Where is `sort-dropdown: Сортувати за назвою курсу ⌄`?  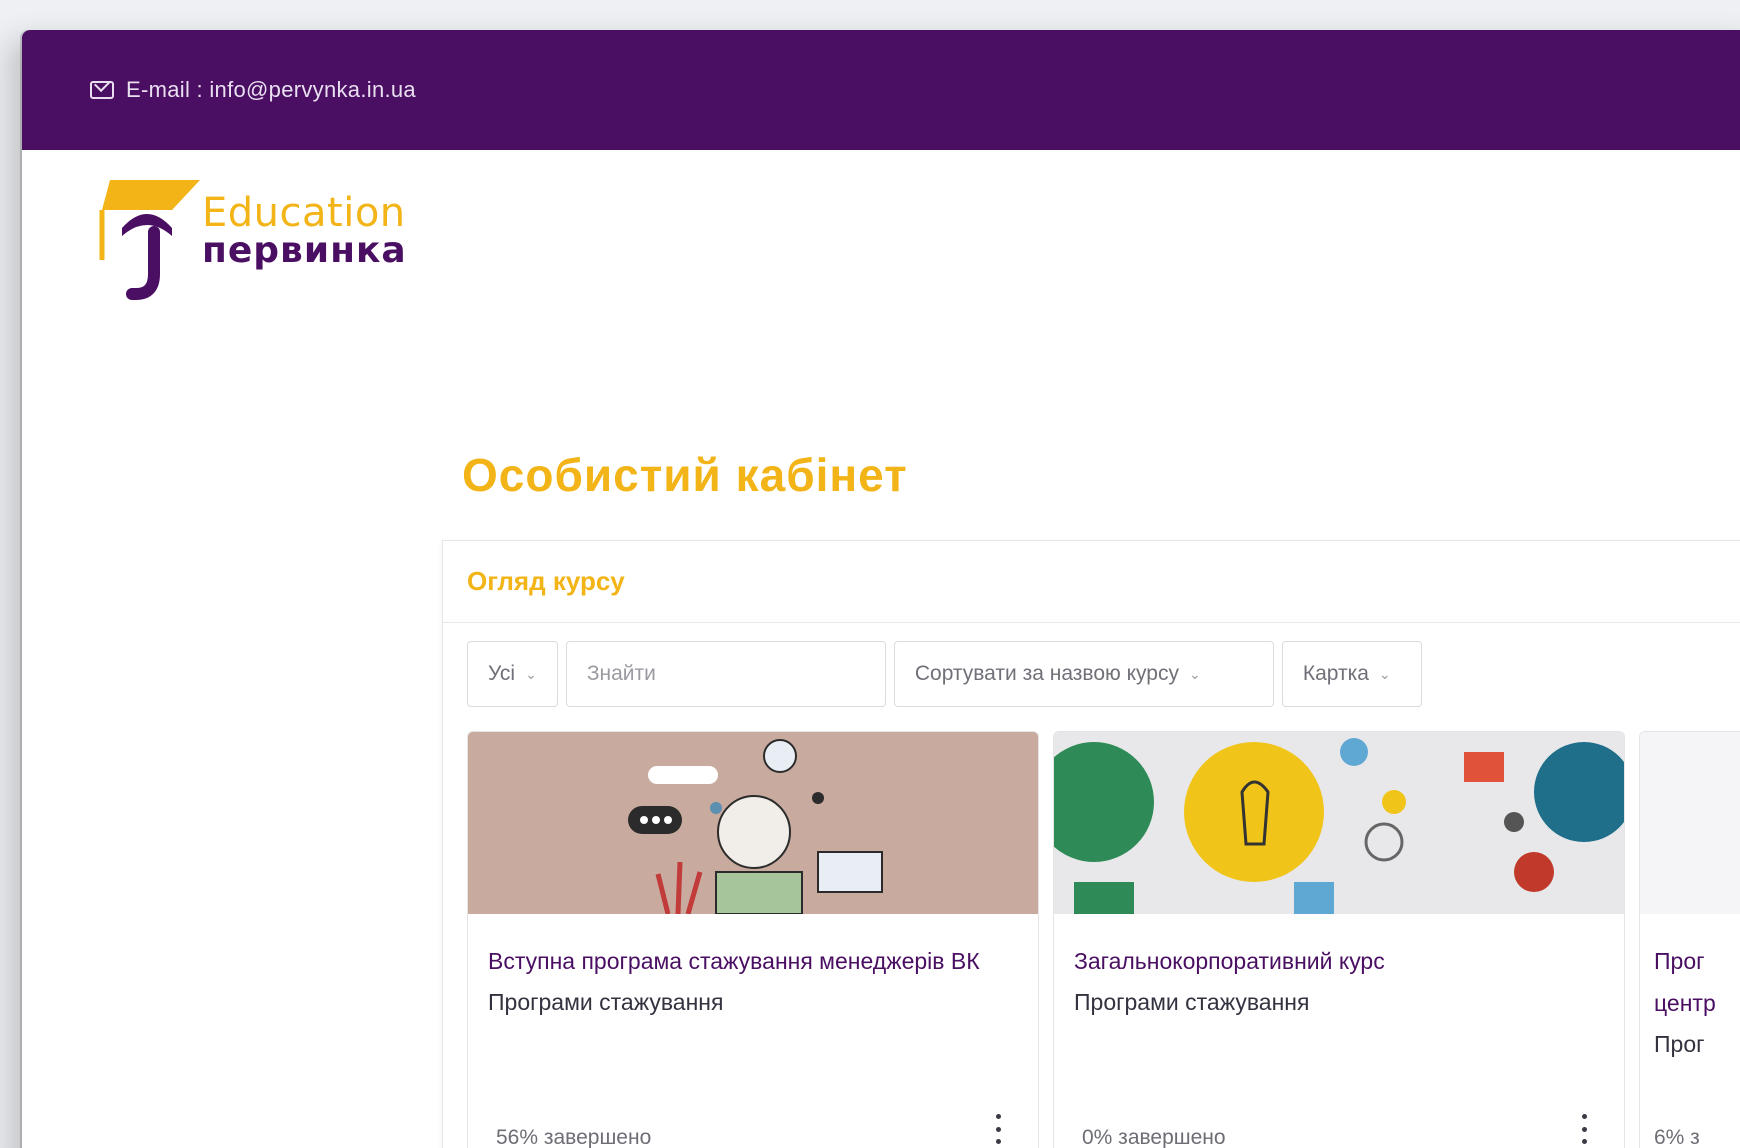 sort-dropdown: Сортувати за назвою курсу ⌄ is located at coordinates (1083, 674).